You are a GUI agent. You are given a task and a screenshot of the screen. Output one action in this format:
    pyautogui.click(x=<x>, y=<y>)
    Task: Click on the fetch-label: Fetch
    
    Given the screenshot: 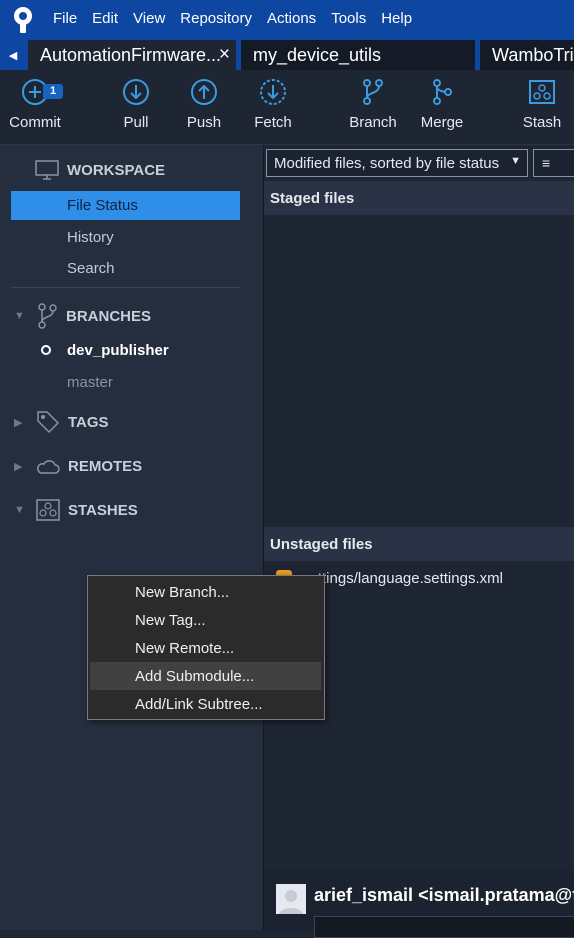 What is the action you would take?
    pyautogui.click(x=273, y=122)
    